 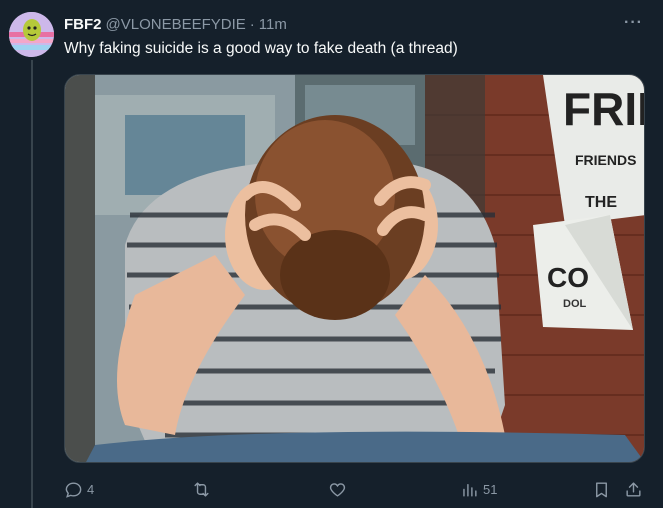 I want to click on more-options-icon: ···, so click(x=633, y=23).